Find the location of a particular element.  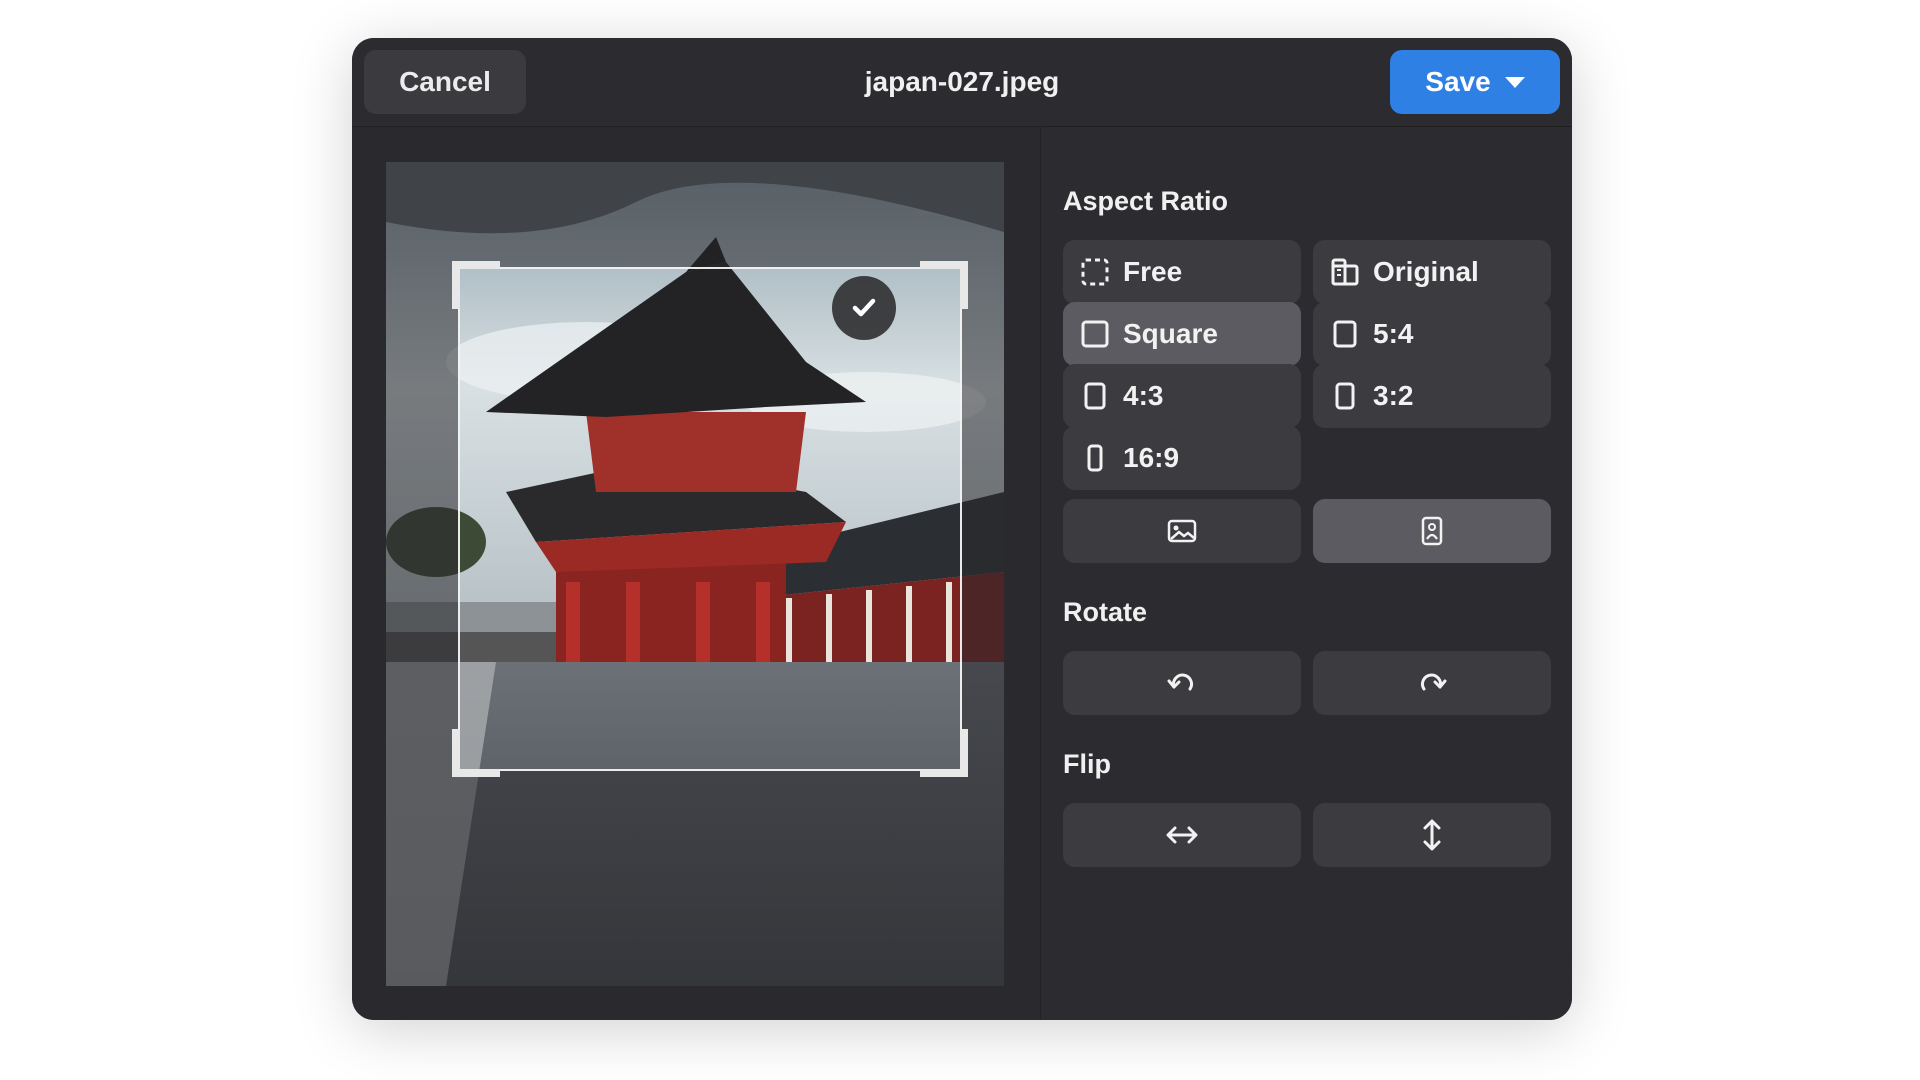

aspect-ratio-title: Aspect Ratio is located at coordinates (1146, 201).